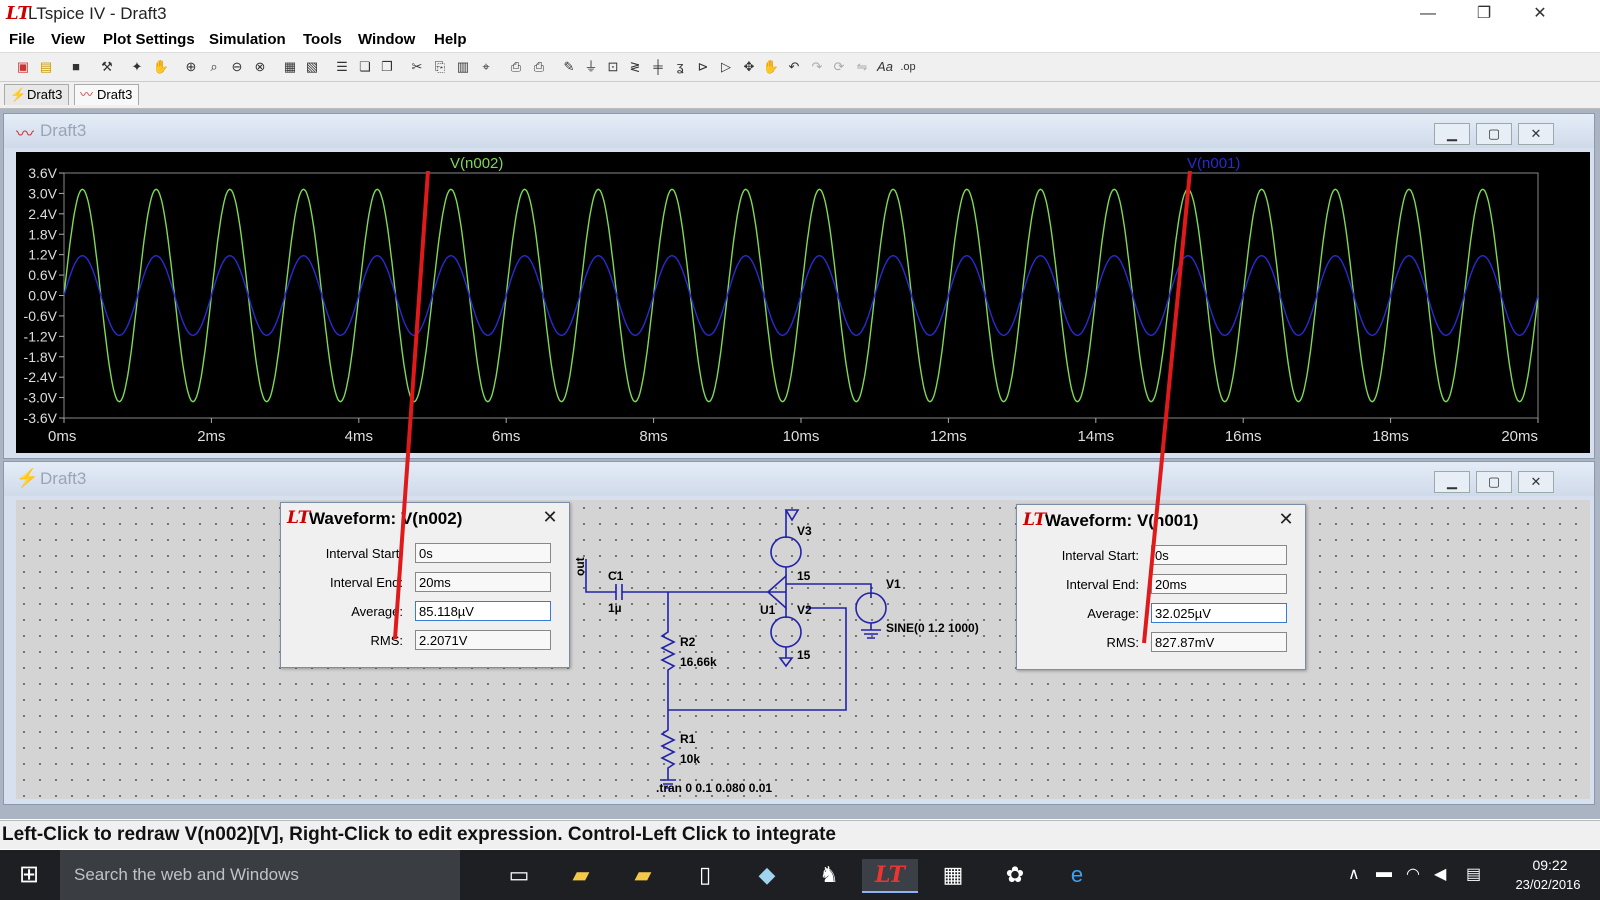 The image size is (1600, 900). What do you see at coordinates (1428, 14) in the screenshot?
I see `minimize-button: —` at bounding box center [1428, 14].